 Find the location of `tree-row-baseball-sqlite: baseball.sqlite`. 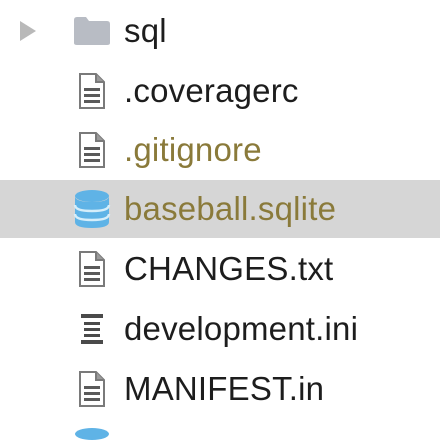

tree-row-baseball-sqlite: baseball.sqlite is located at coordinates (220, 209).